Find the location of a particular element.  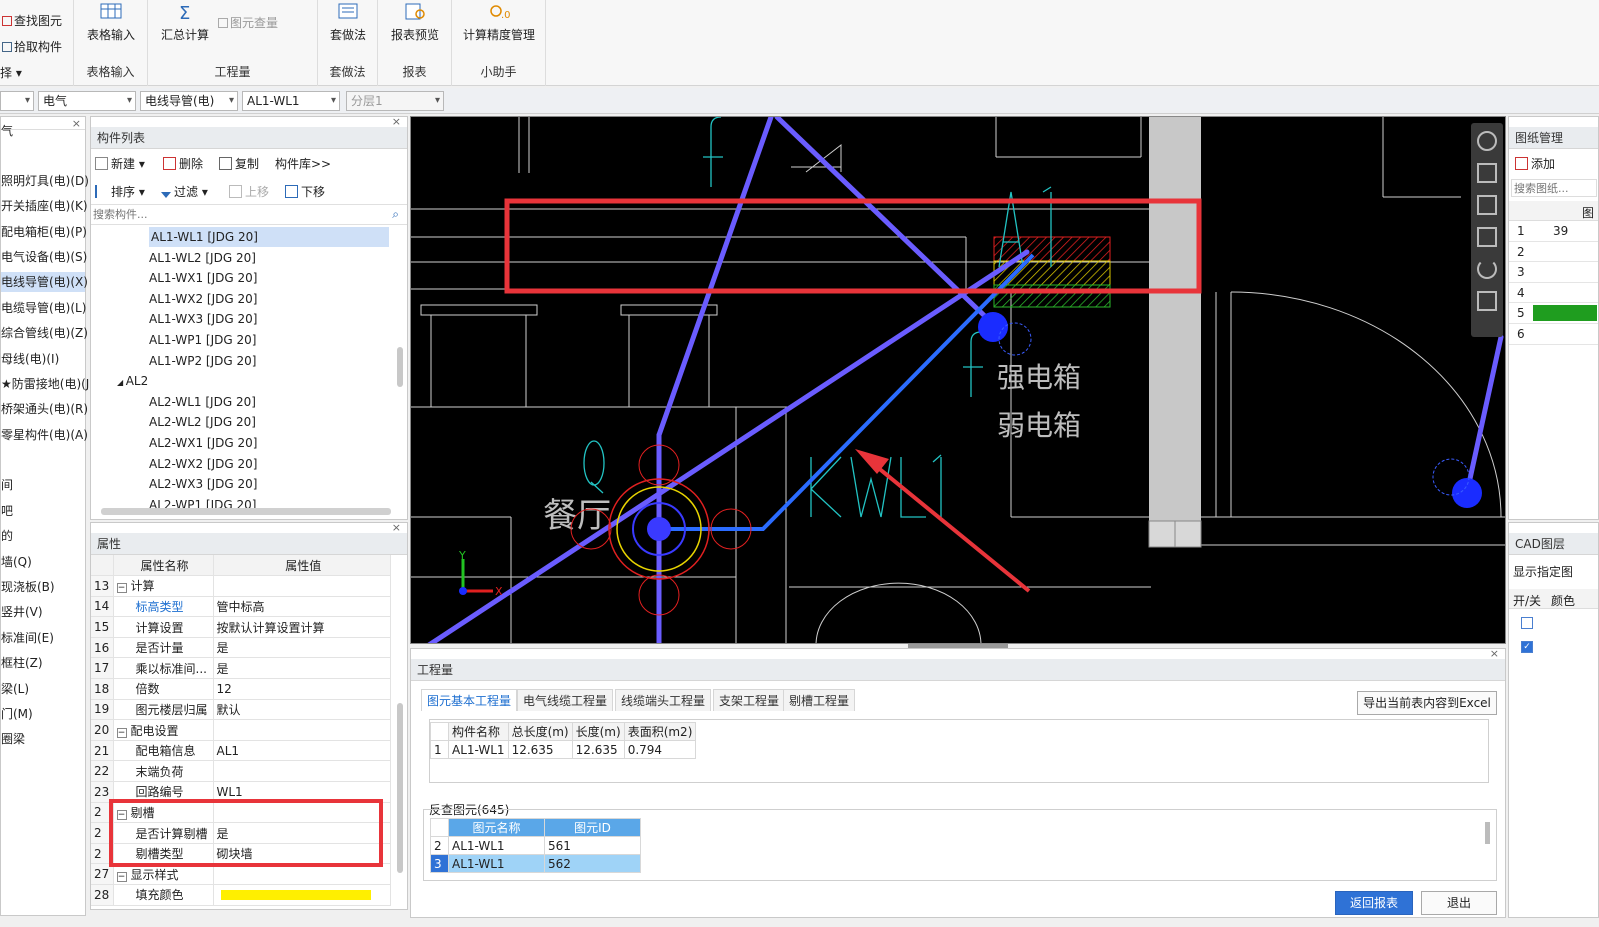

export-excel-button: 导出当前表内容到Excel is located at coordinates (1427, 703).